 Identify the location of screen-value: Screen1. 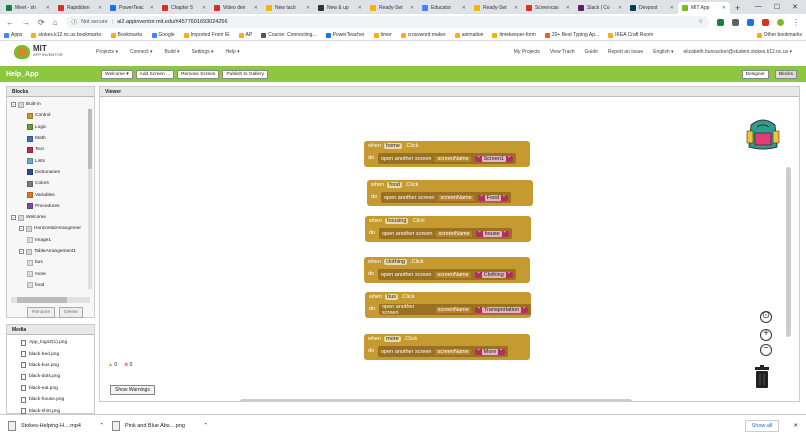
(494, 158).